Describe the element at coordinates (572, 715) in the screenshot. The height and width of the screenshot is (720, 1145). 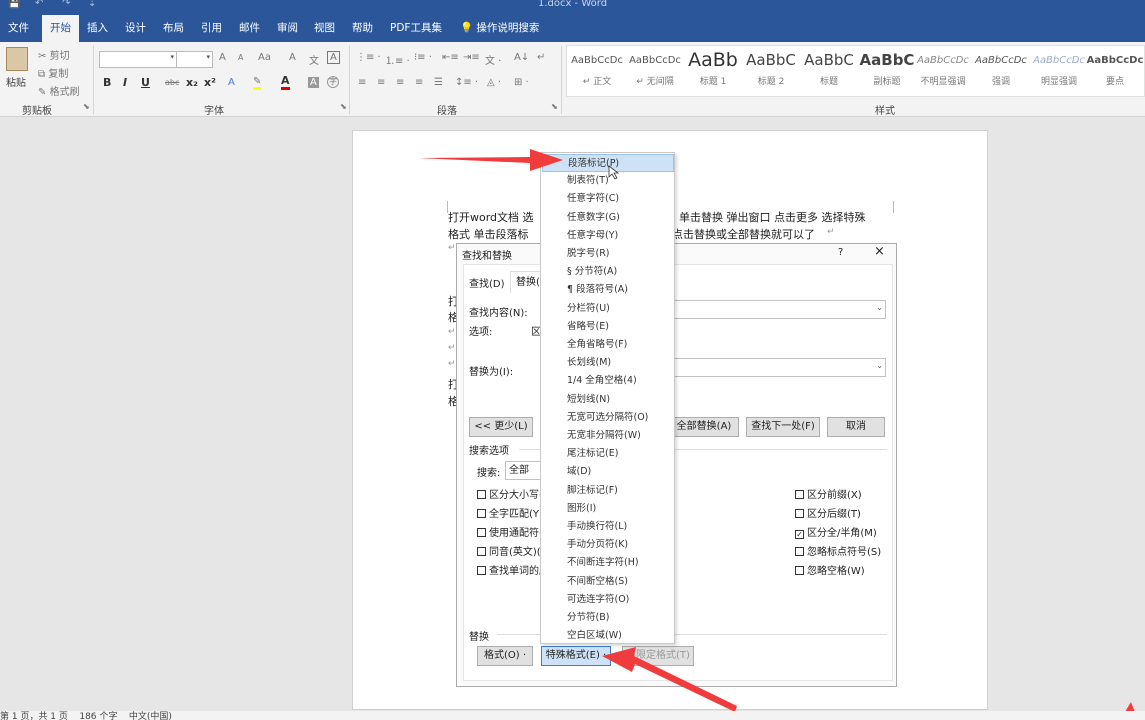
I see `status-bar: 第 1 页，共 1 页 186 个字 中文(中国)` at that location.